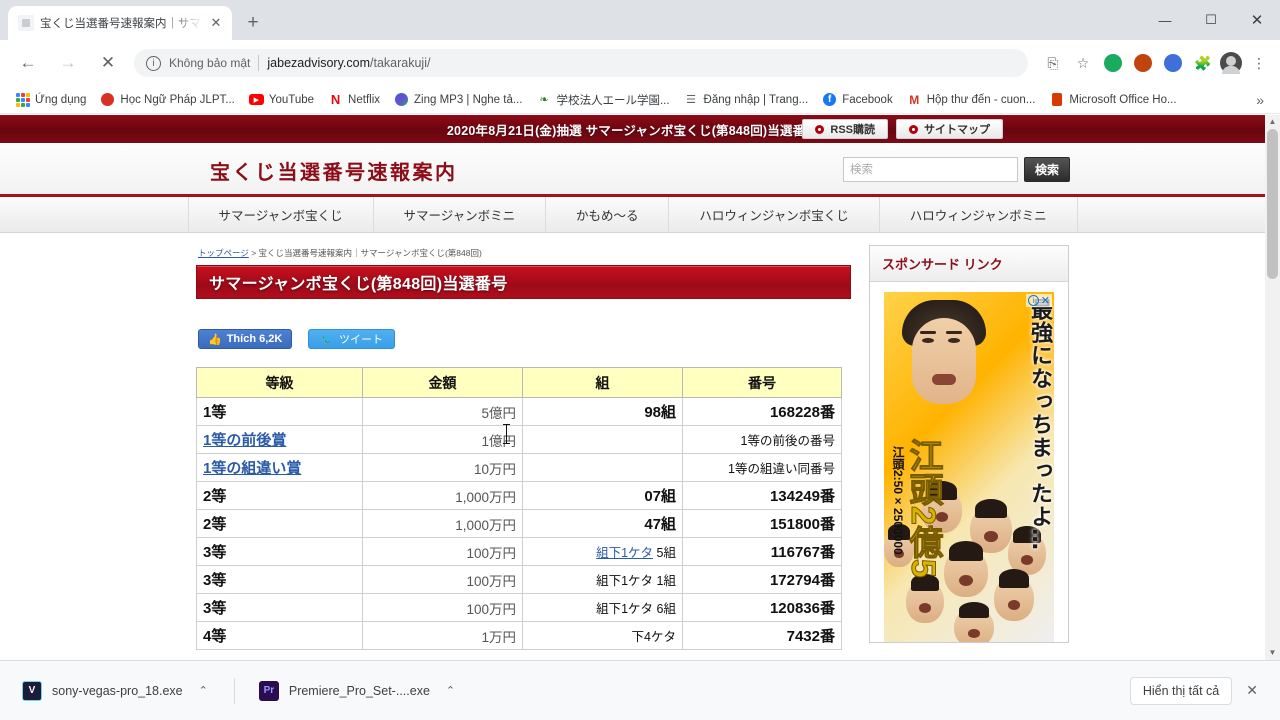  Describe the element at coordinates (942, 264) in the screenshot. I see `sponsored-links-title: スポンサード リンク` at that location.